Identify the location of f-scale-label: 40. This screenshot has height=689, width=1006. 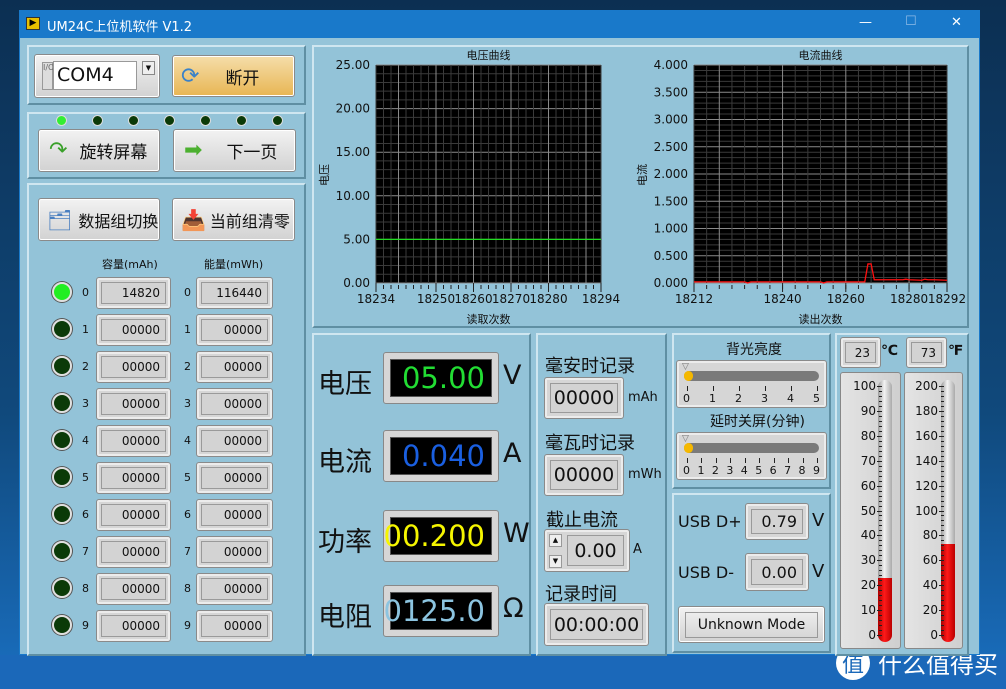
(930, 585).